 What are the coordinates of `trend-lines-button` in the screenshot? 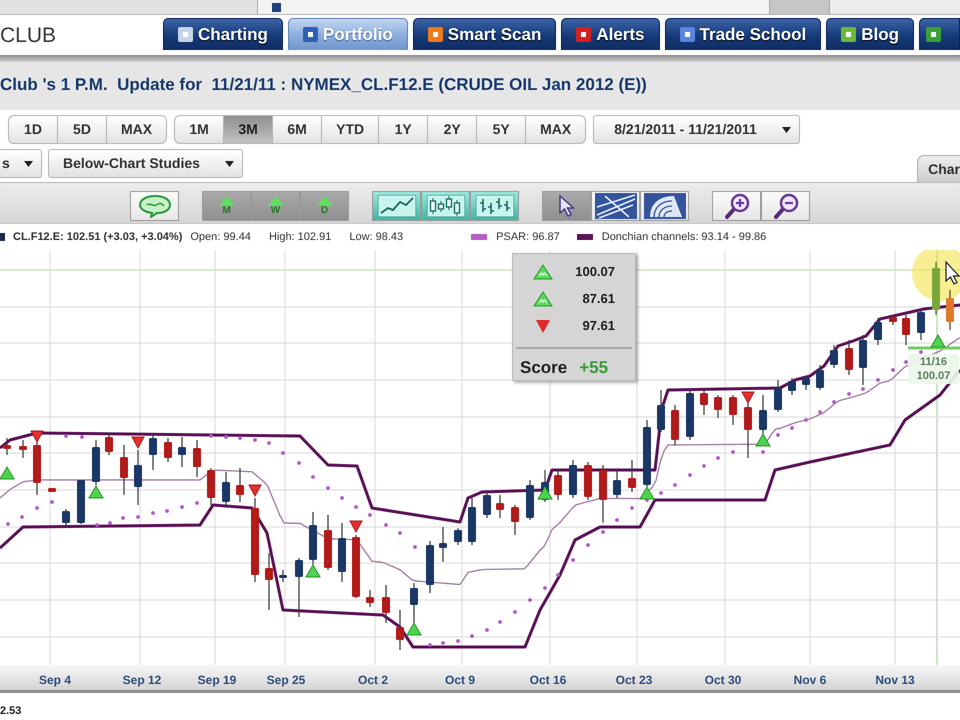 It's located at (615, 206).